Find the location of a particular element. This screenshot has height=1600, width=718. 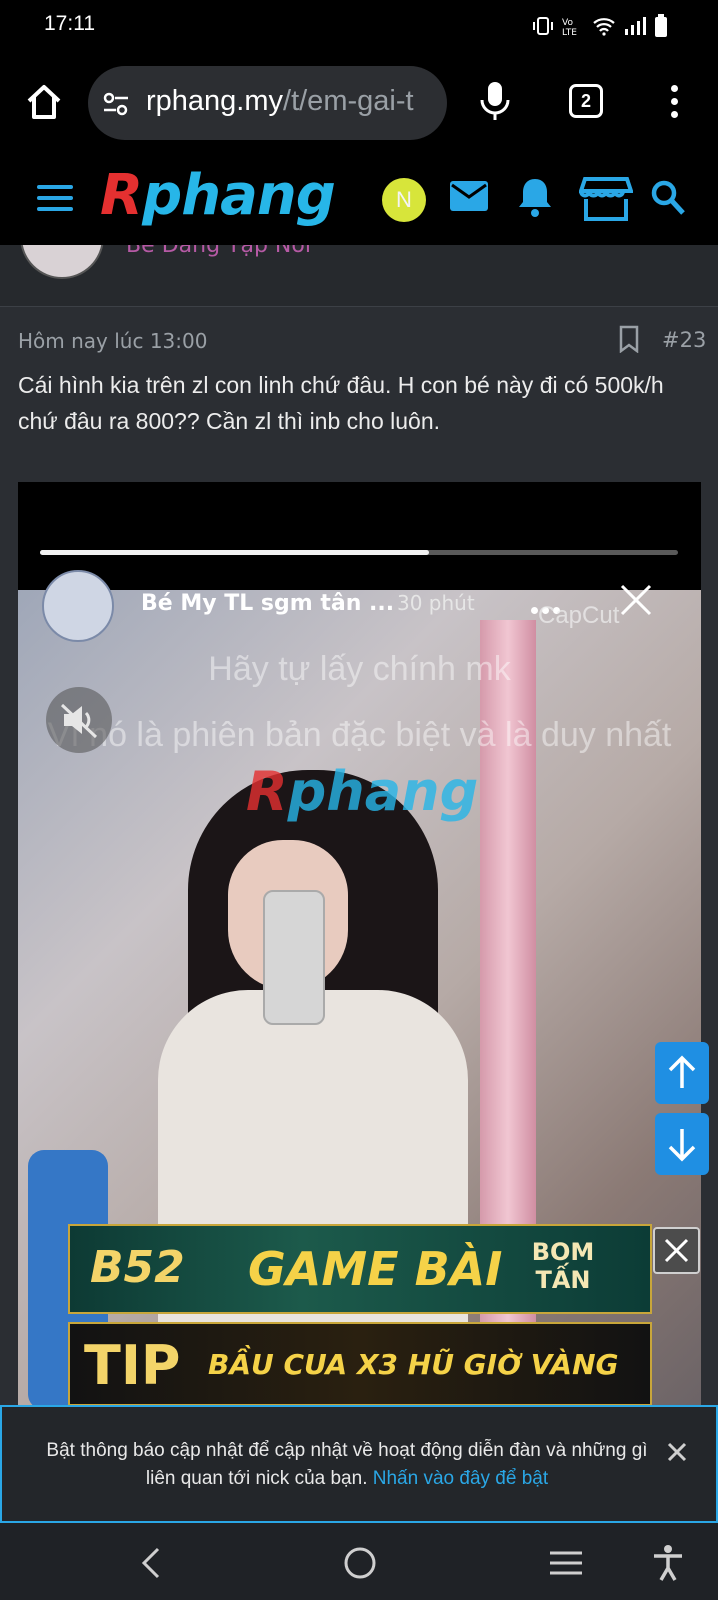

previous-post: Bé Đang Tập Nói is located at coordinates (359, 276).